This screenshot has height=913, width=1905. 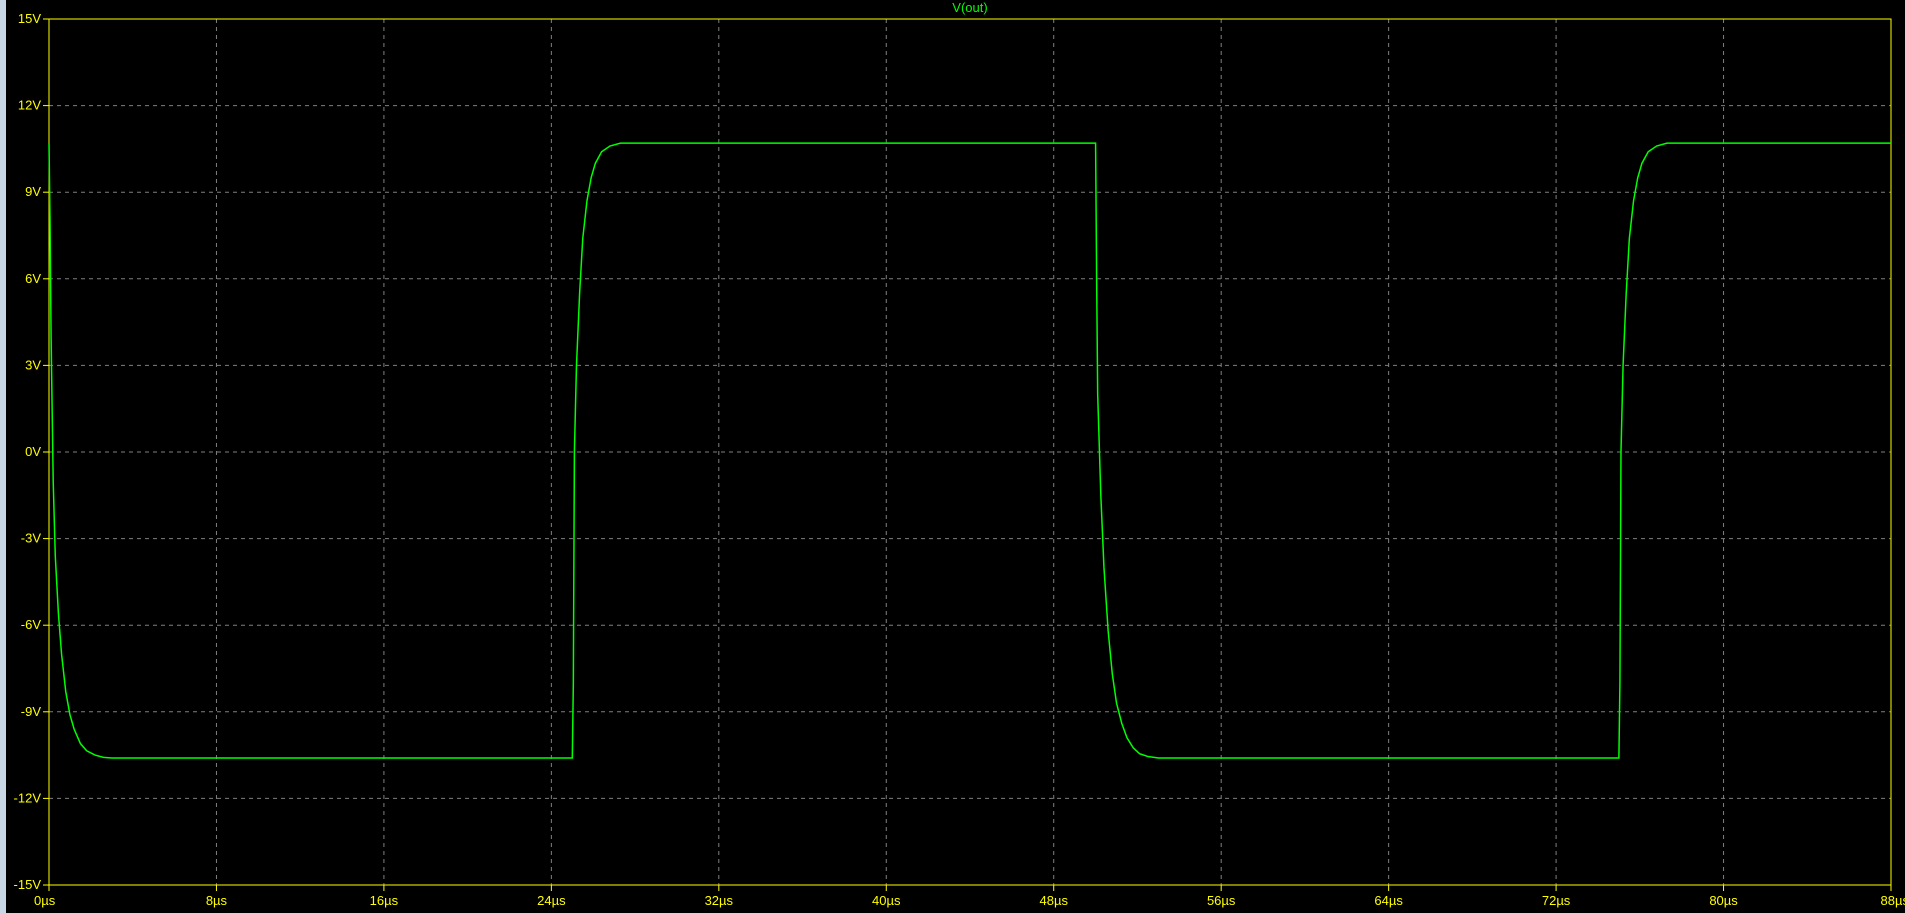 I want to click on y-tick-label: 3V, so click(x=33, y=364).